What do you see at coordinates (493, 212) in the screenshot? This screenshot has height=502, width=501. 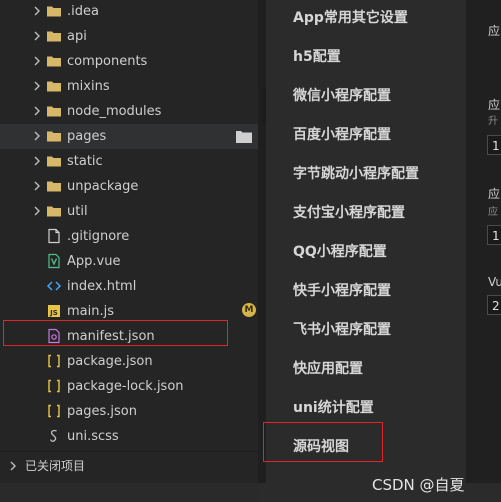 I see `detail-hint-fragment: 应` at bounding box center [493, 212].